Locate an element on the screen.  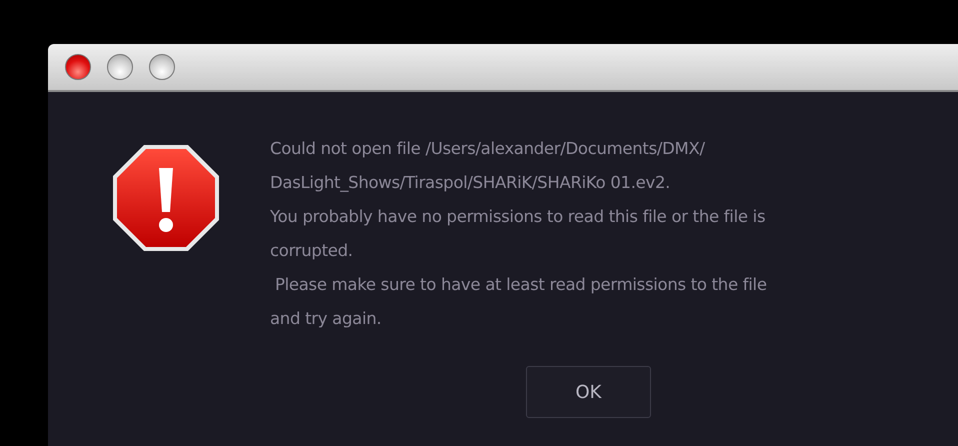
ok-button: OK is located at coordinates (588, 392).